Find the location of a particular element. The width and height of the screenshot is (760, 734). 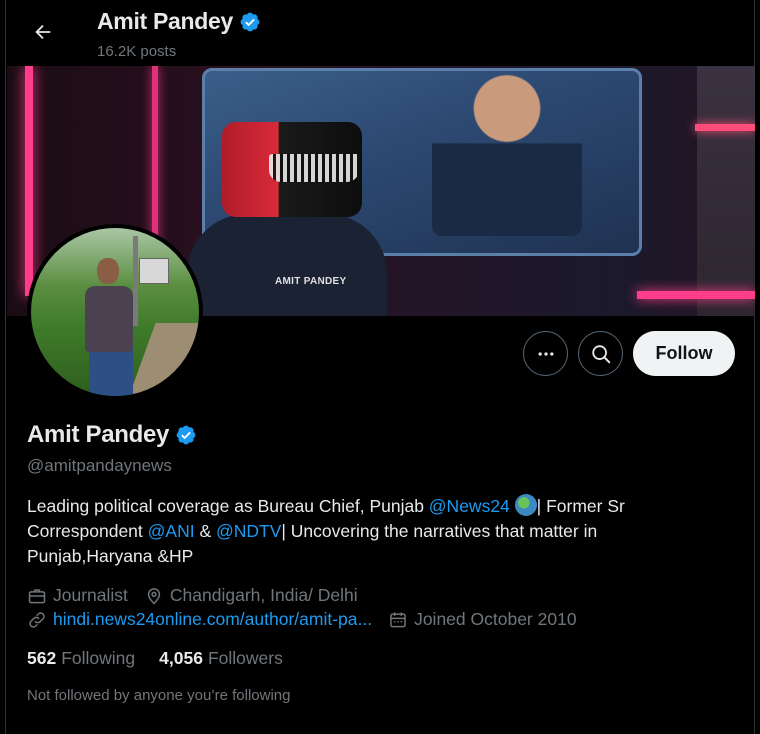

globe-emoji-icon is located at coordinates (525, 505).